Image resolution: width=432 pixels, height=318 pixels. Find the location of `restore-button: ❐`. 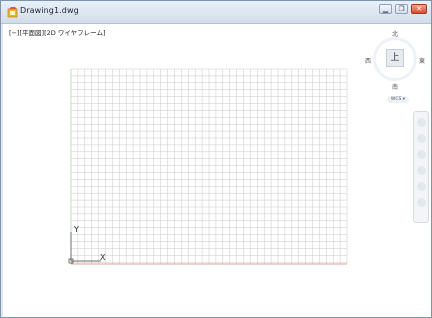

restore-button: ❐ is located at coordinates (401, 9).